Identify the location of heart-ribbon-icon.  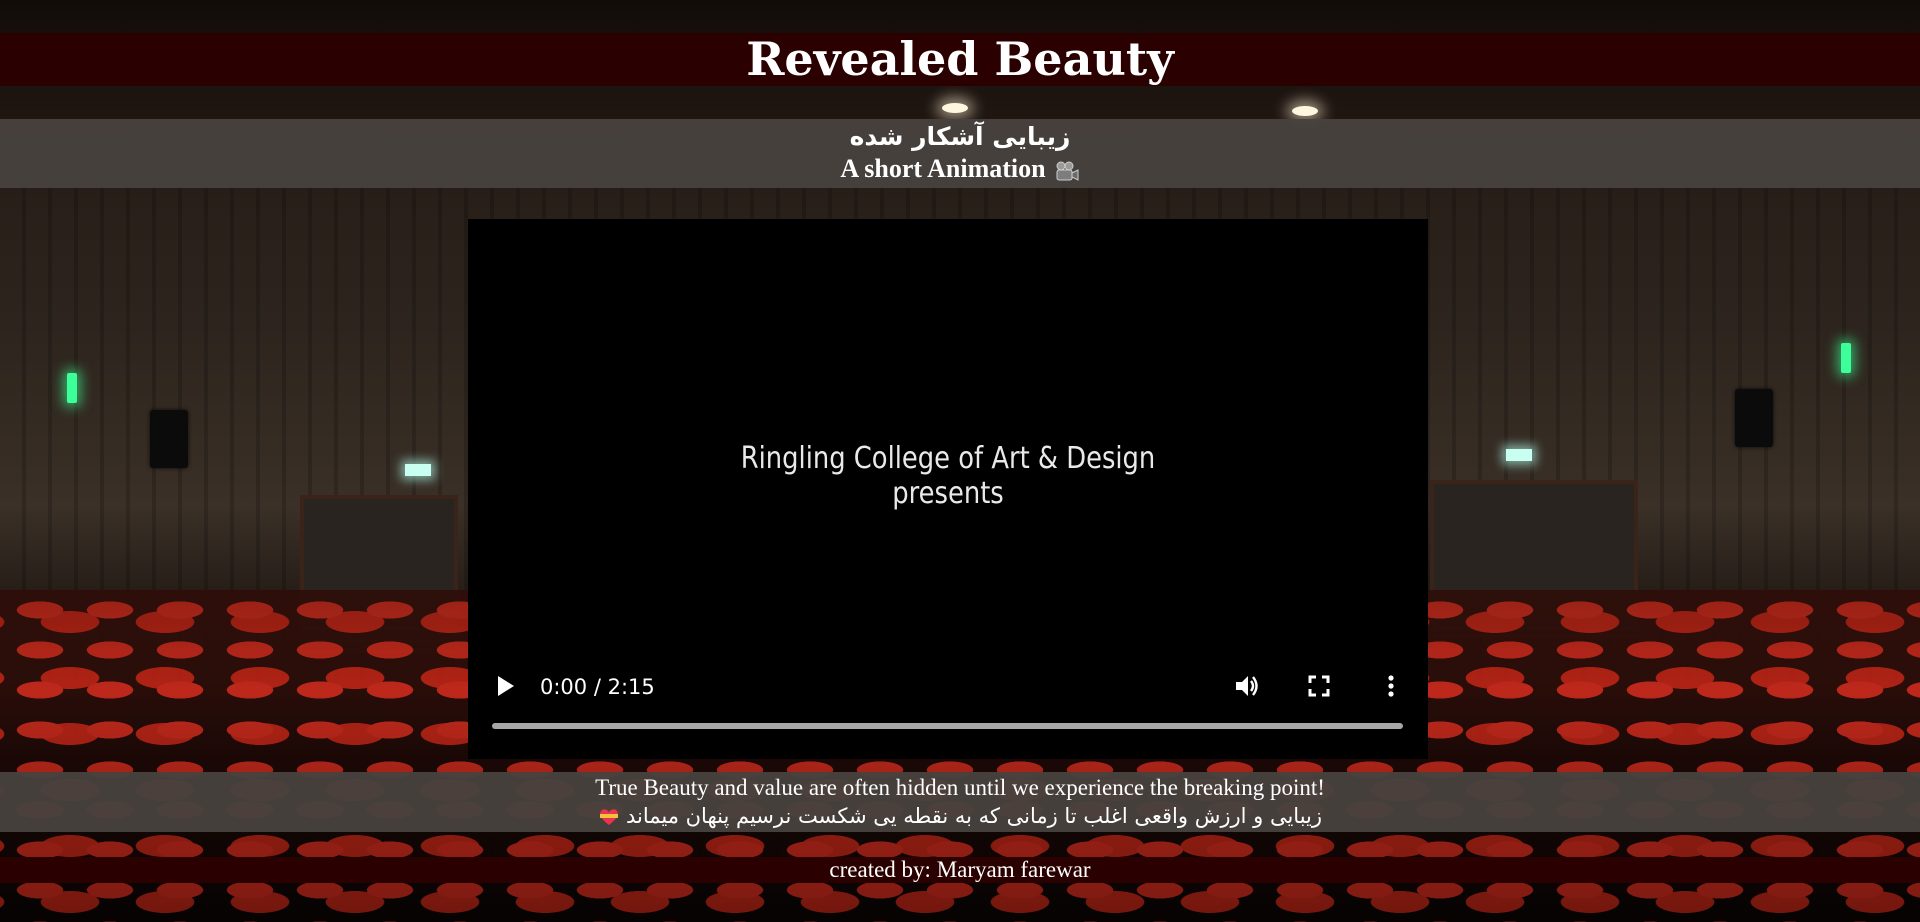
(609, 816).